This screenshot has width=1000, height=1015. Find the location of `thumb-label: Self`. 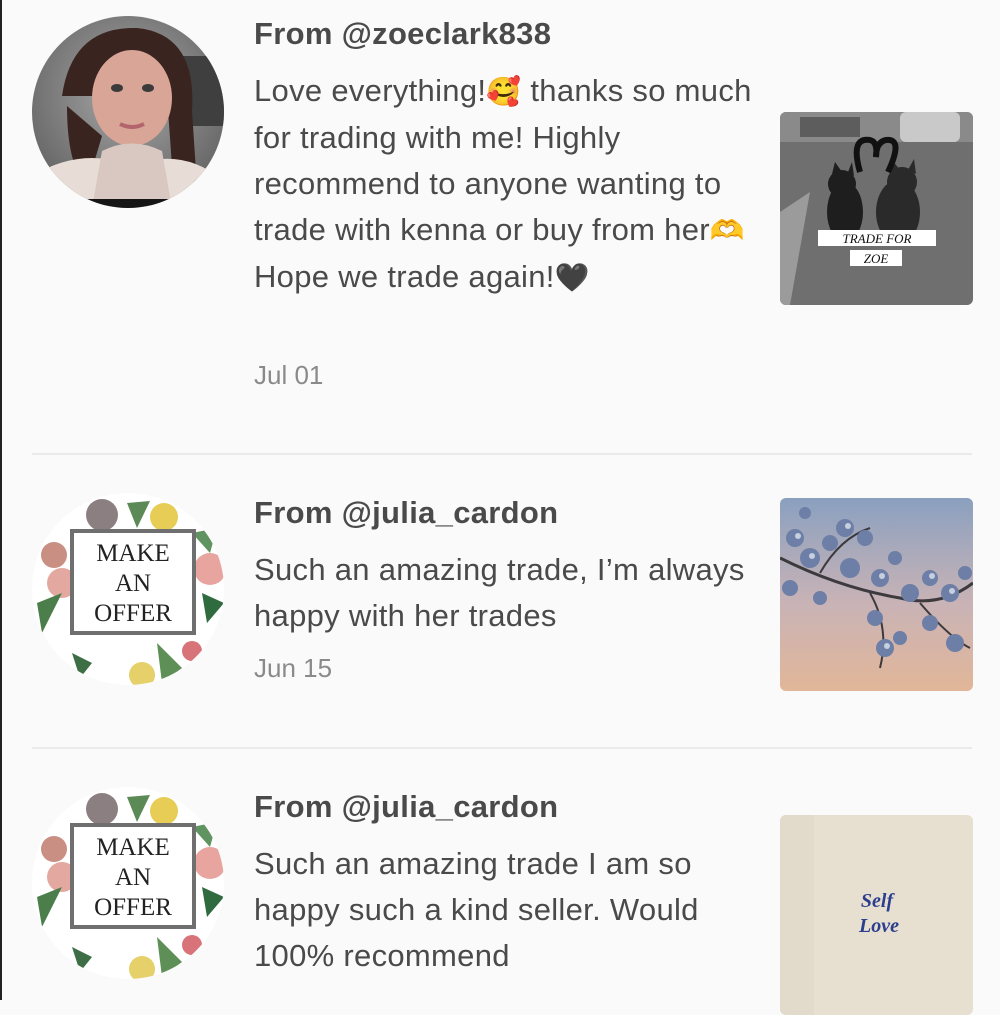

thumb-label: Self is located at coordinates (878, 901).